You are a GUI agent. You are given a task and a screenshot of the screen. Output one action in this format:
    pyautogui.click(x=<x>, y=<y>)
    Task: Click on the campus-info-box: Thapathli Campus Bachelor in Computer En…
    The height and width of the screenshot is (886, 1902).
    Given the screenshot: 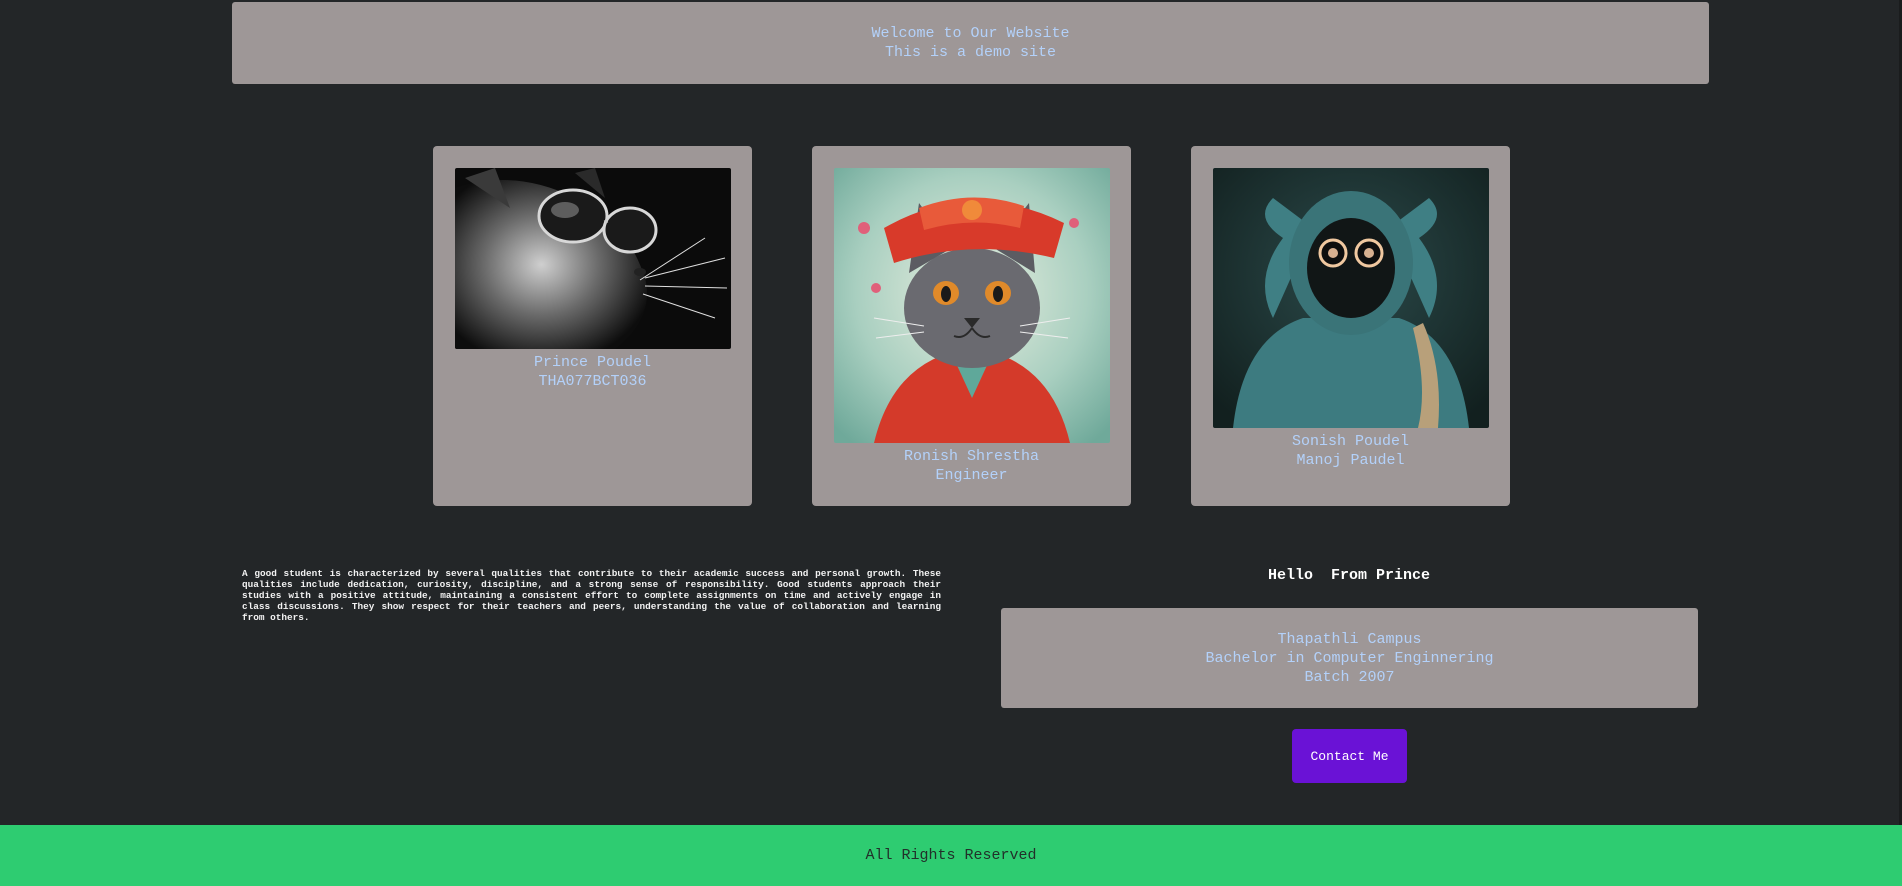 What is the action you would take?
    pyautogui.click(x=1349, y=658)
    